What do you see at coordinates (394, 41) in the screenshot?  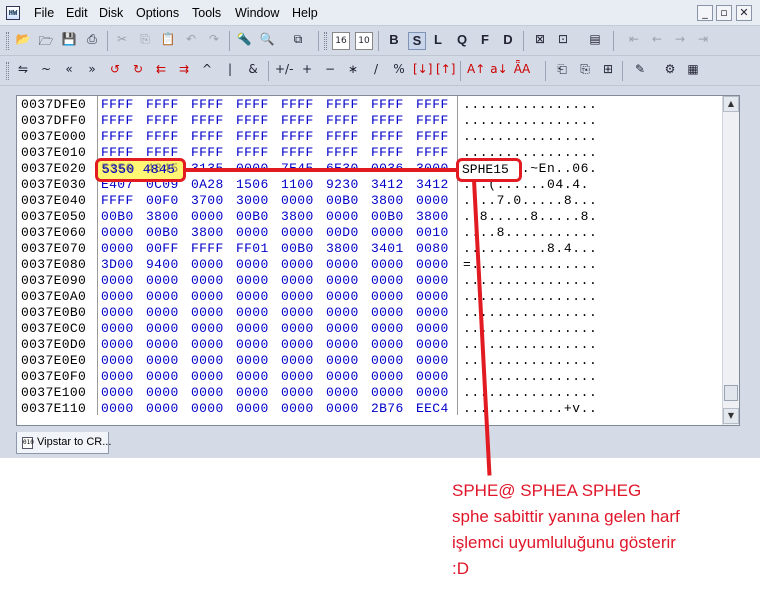 I see `view-b-button: B` at bounding box center [394, 41].